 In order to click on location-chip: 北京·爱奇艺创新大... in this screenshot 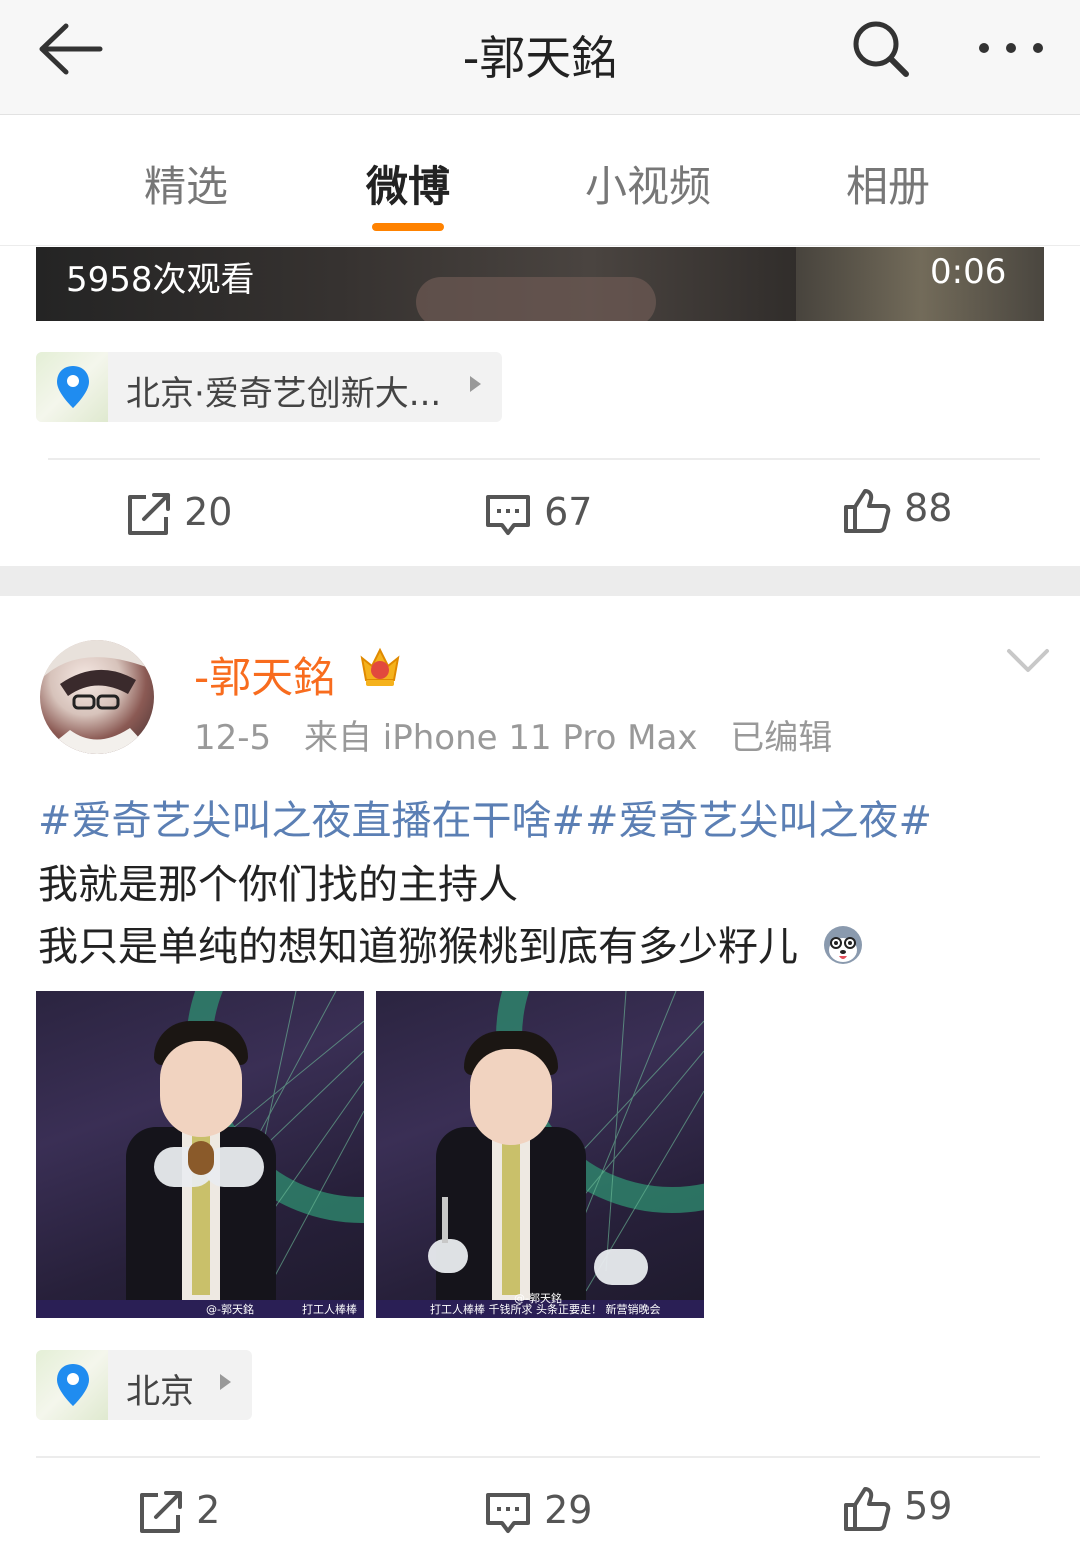, I will do `click(269, 387)`.